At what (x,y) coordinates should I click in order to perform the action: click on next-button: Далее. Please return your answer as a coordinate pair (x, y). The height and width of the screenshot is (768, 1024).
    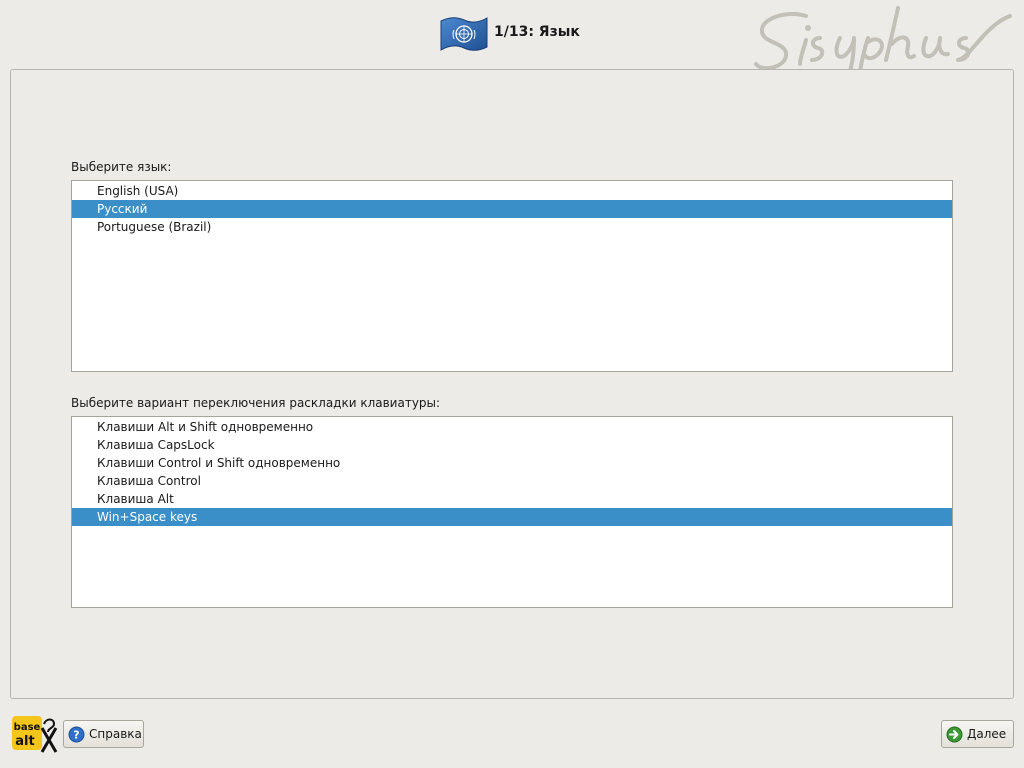
    Looking at the image, I should click on (977, 734).